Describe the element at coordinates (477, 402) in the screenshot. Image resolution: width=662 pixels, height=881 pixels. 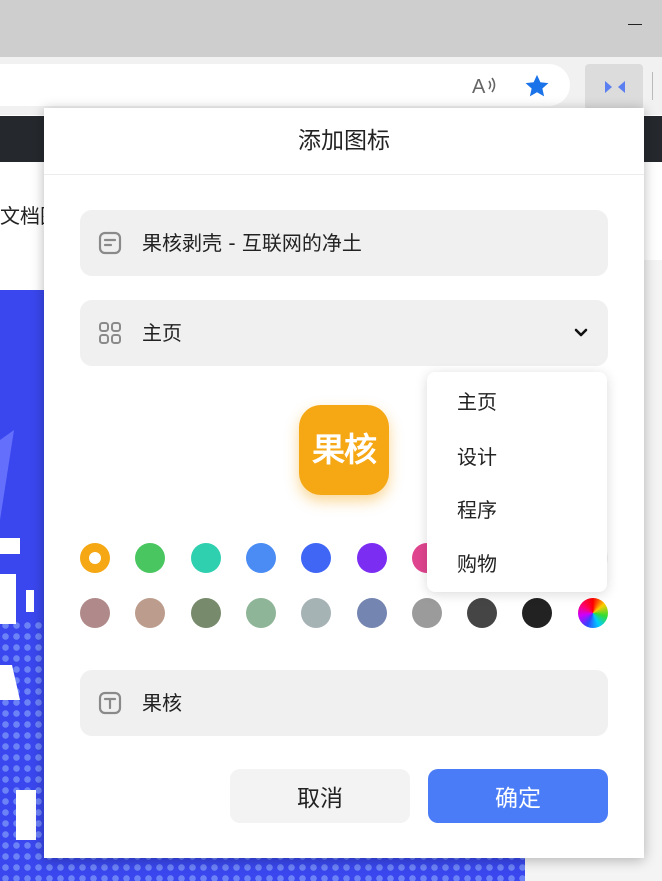
I see `dropdown-option-home: 主页` at that location.